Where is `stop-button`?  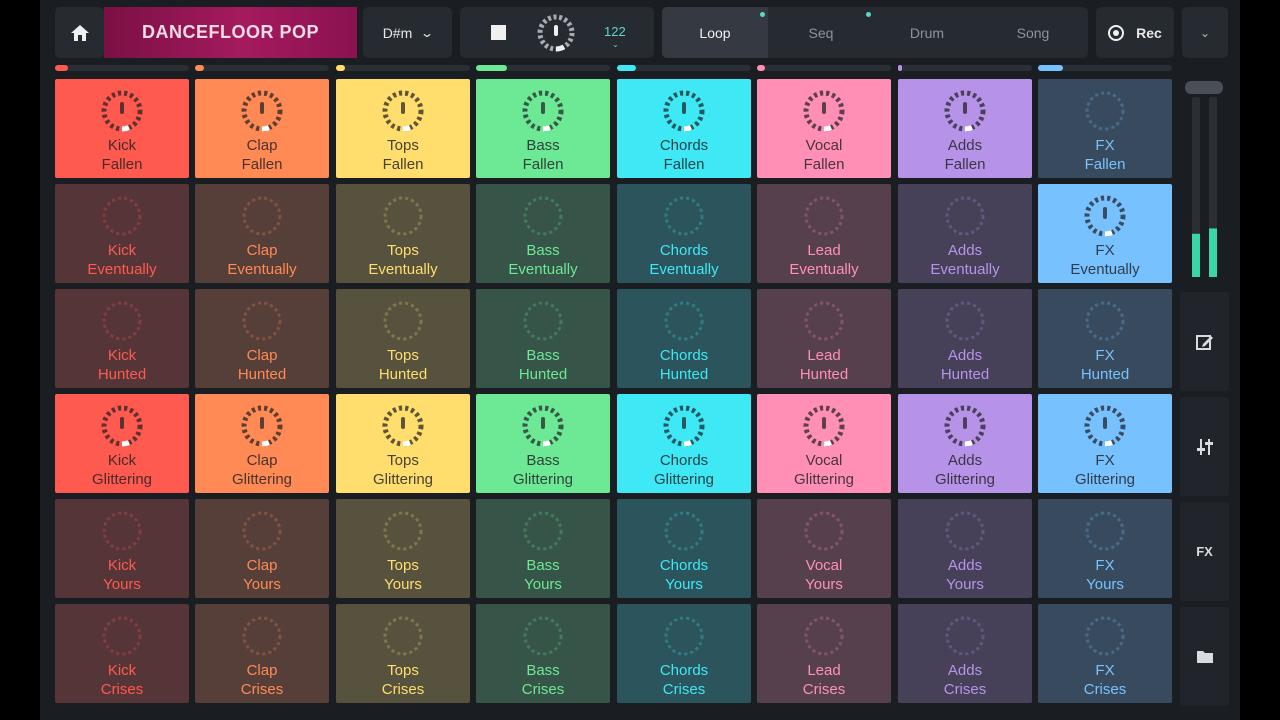
stop-button is located at coordinates (498, 32).